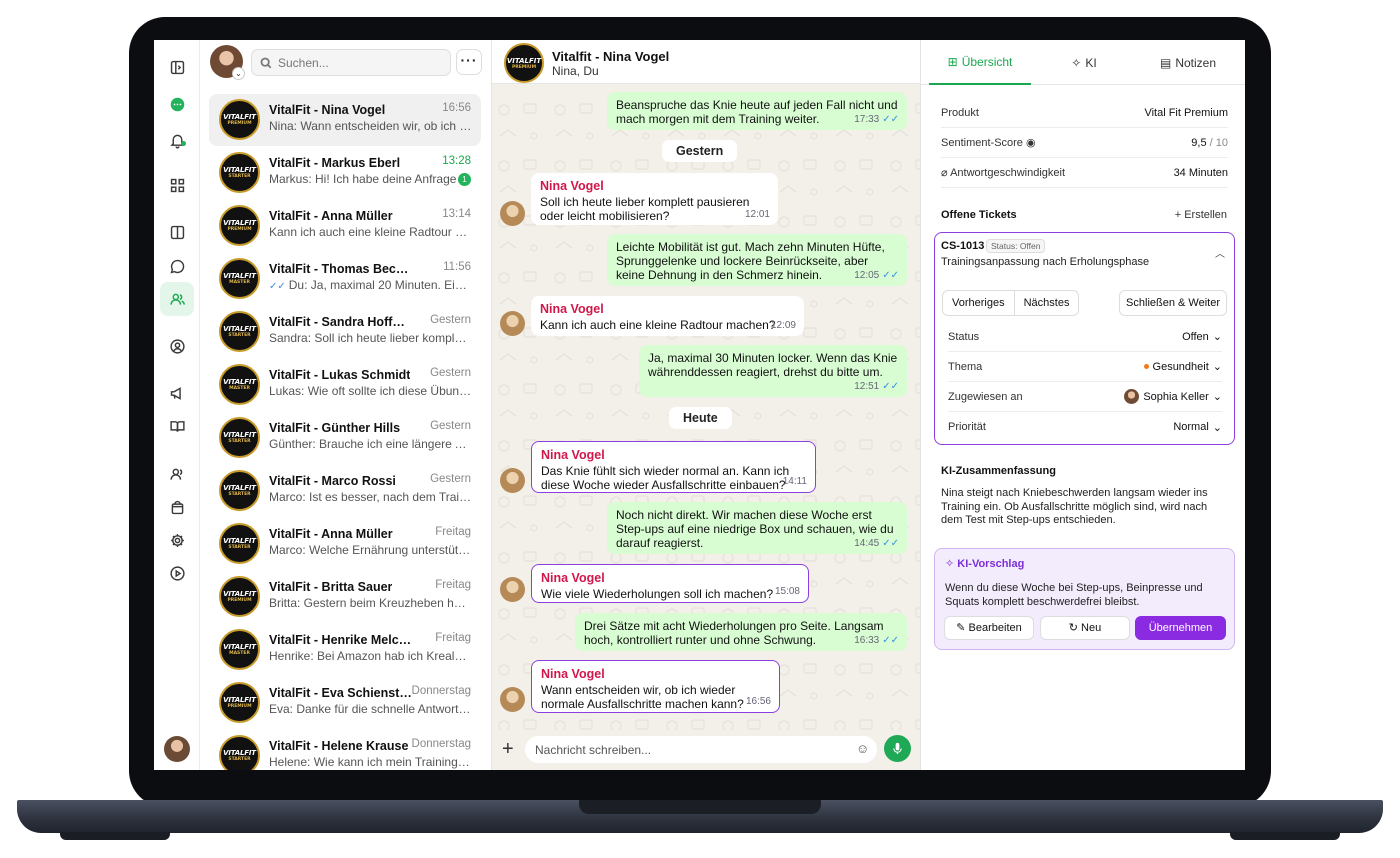  What do you see at coordinates (341, 322) in the screenshot?
I see `chat-name: VitalFit - Sandra Hoffmann` at bounding box center [341, 322].